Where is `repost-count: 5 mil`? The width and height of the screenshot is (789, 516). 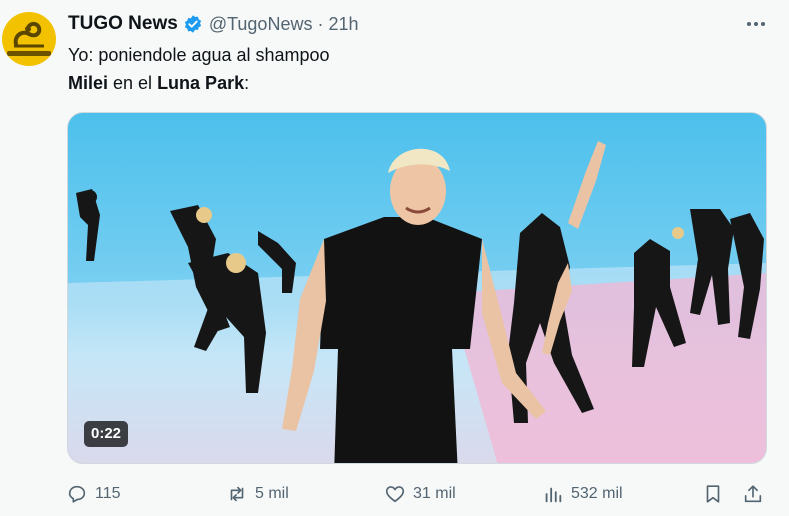
repost-count: 5 mil is located at coordinates (272, 493).